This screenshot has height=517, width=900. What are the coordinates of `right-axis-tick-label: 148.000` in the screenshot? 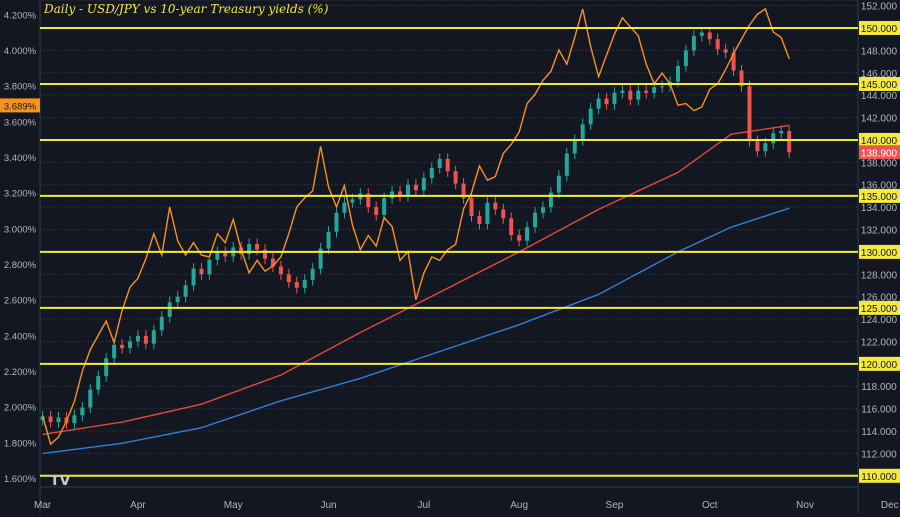 It's located at (879, 51).